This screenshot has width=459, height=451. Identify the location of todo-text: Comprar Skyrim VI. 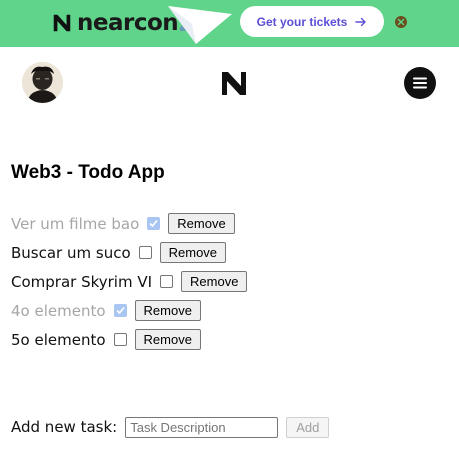
(82, 281).